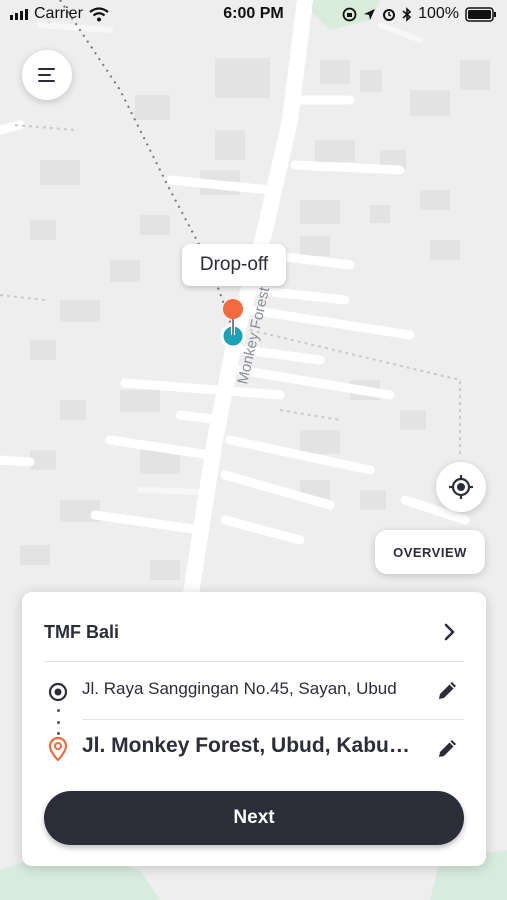 Image resolution: width=507 pixels, height=900 pixels. I want to click on pickup-address: Jl. Raya Sanggingan No.45, Sayan, Ubud, so click(239, 688).